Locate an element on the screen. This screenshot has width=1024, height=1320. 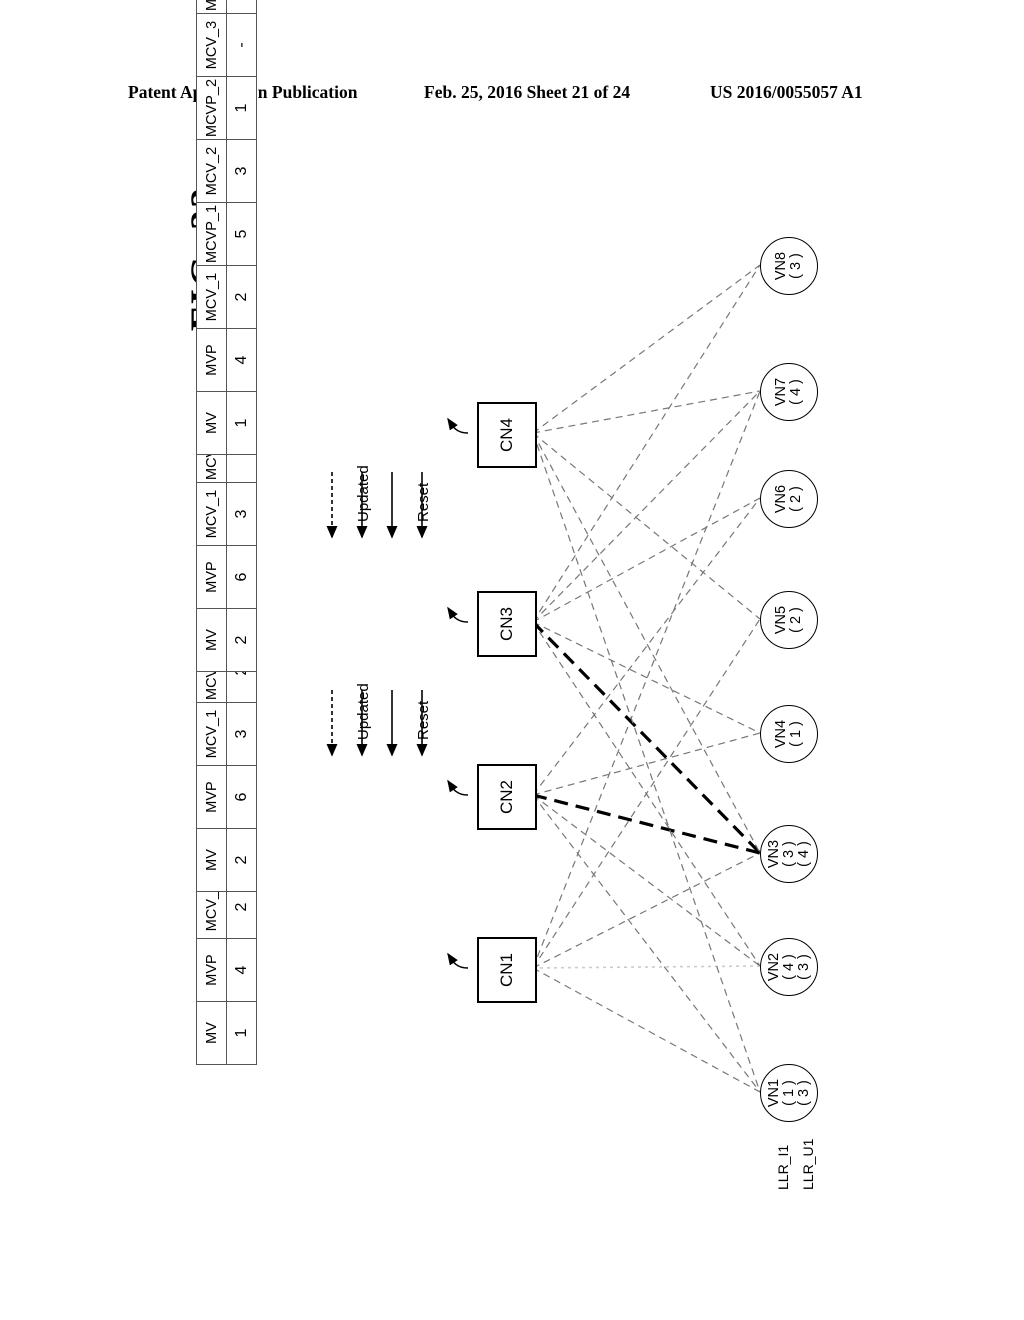
check-node-cn1: CN1 is located at coordinates (507, 970).